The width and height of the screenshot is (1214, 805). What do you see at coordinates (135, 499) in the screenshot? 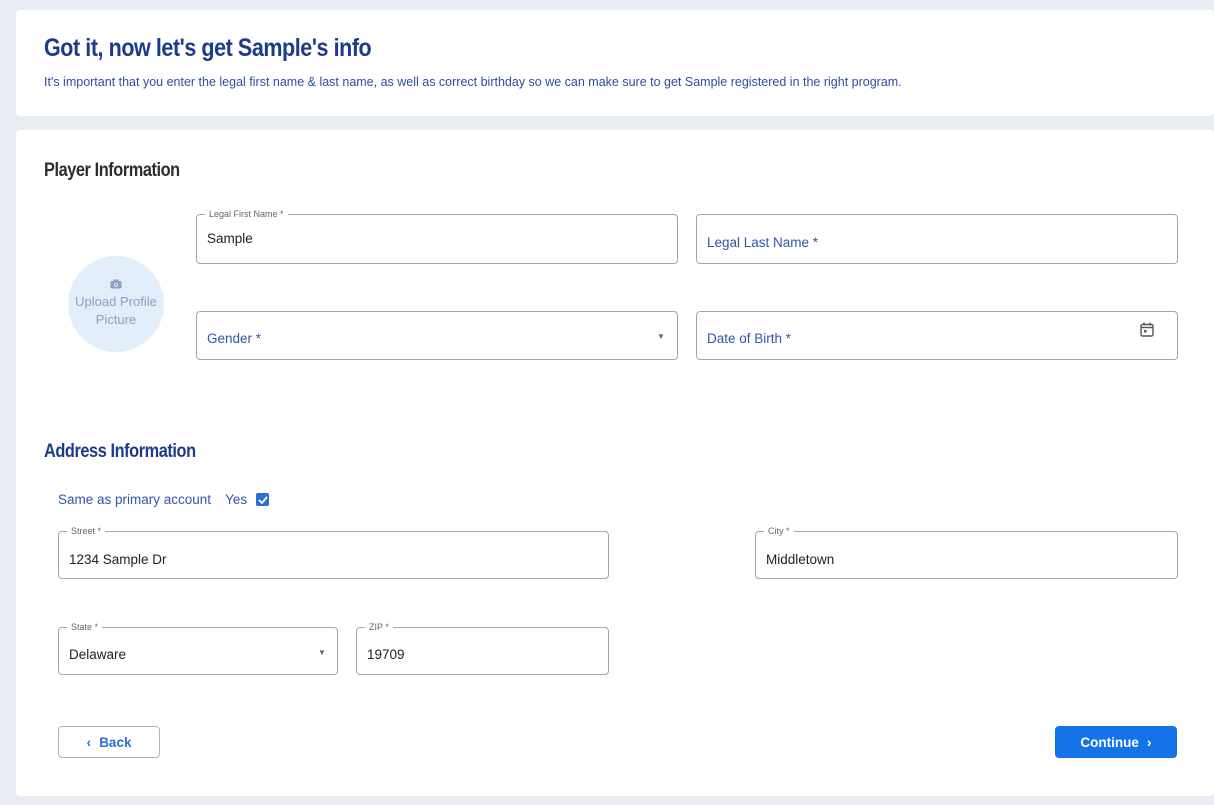
I see `same-as-primary-label: Same as primary account` at bounding box center [135, 499].